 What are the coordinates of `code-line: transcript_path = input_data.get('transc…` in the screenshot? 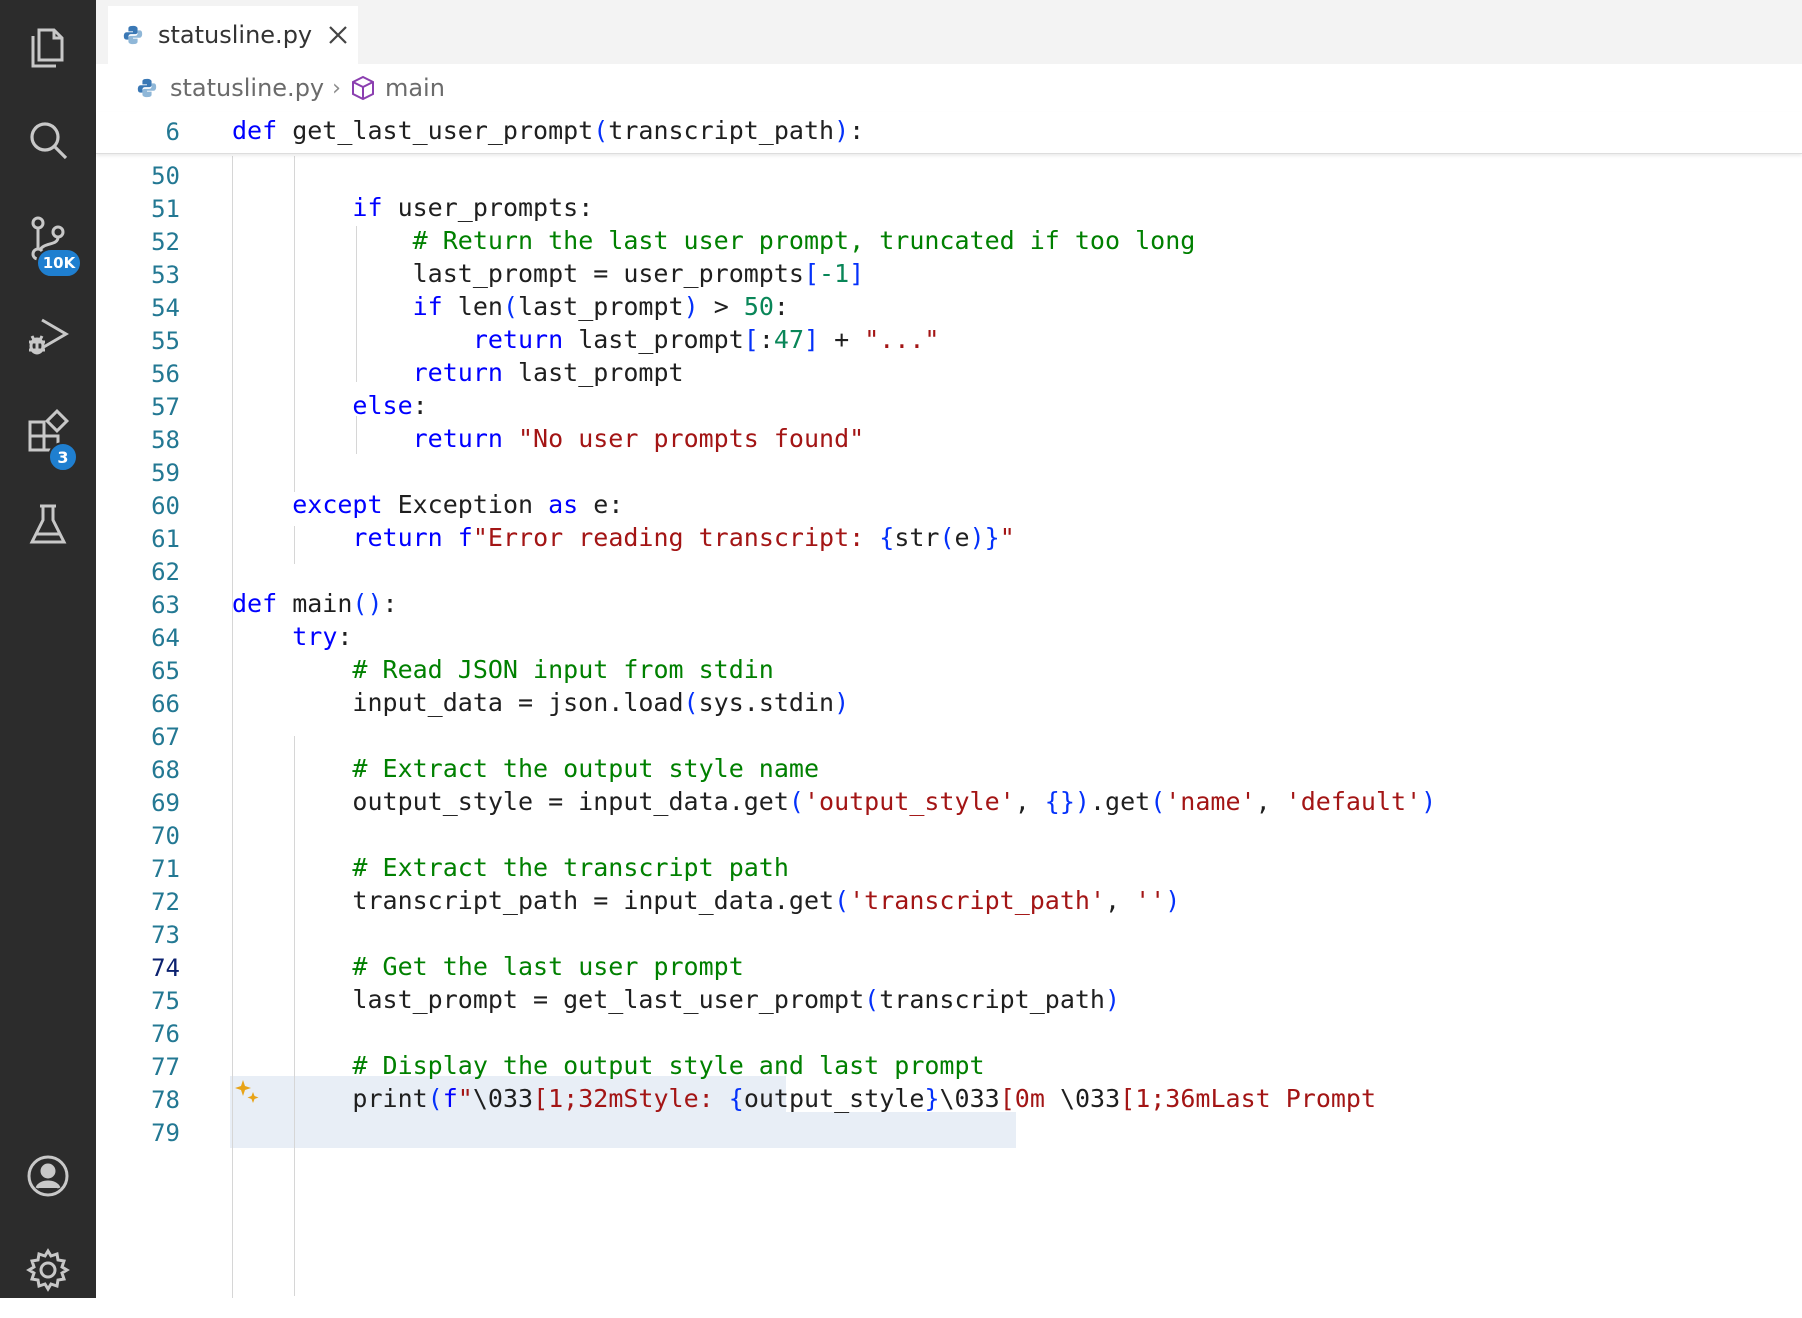 It's located at (706, 900).